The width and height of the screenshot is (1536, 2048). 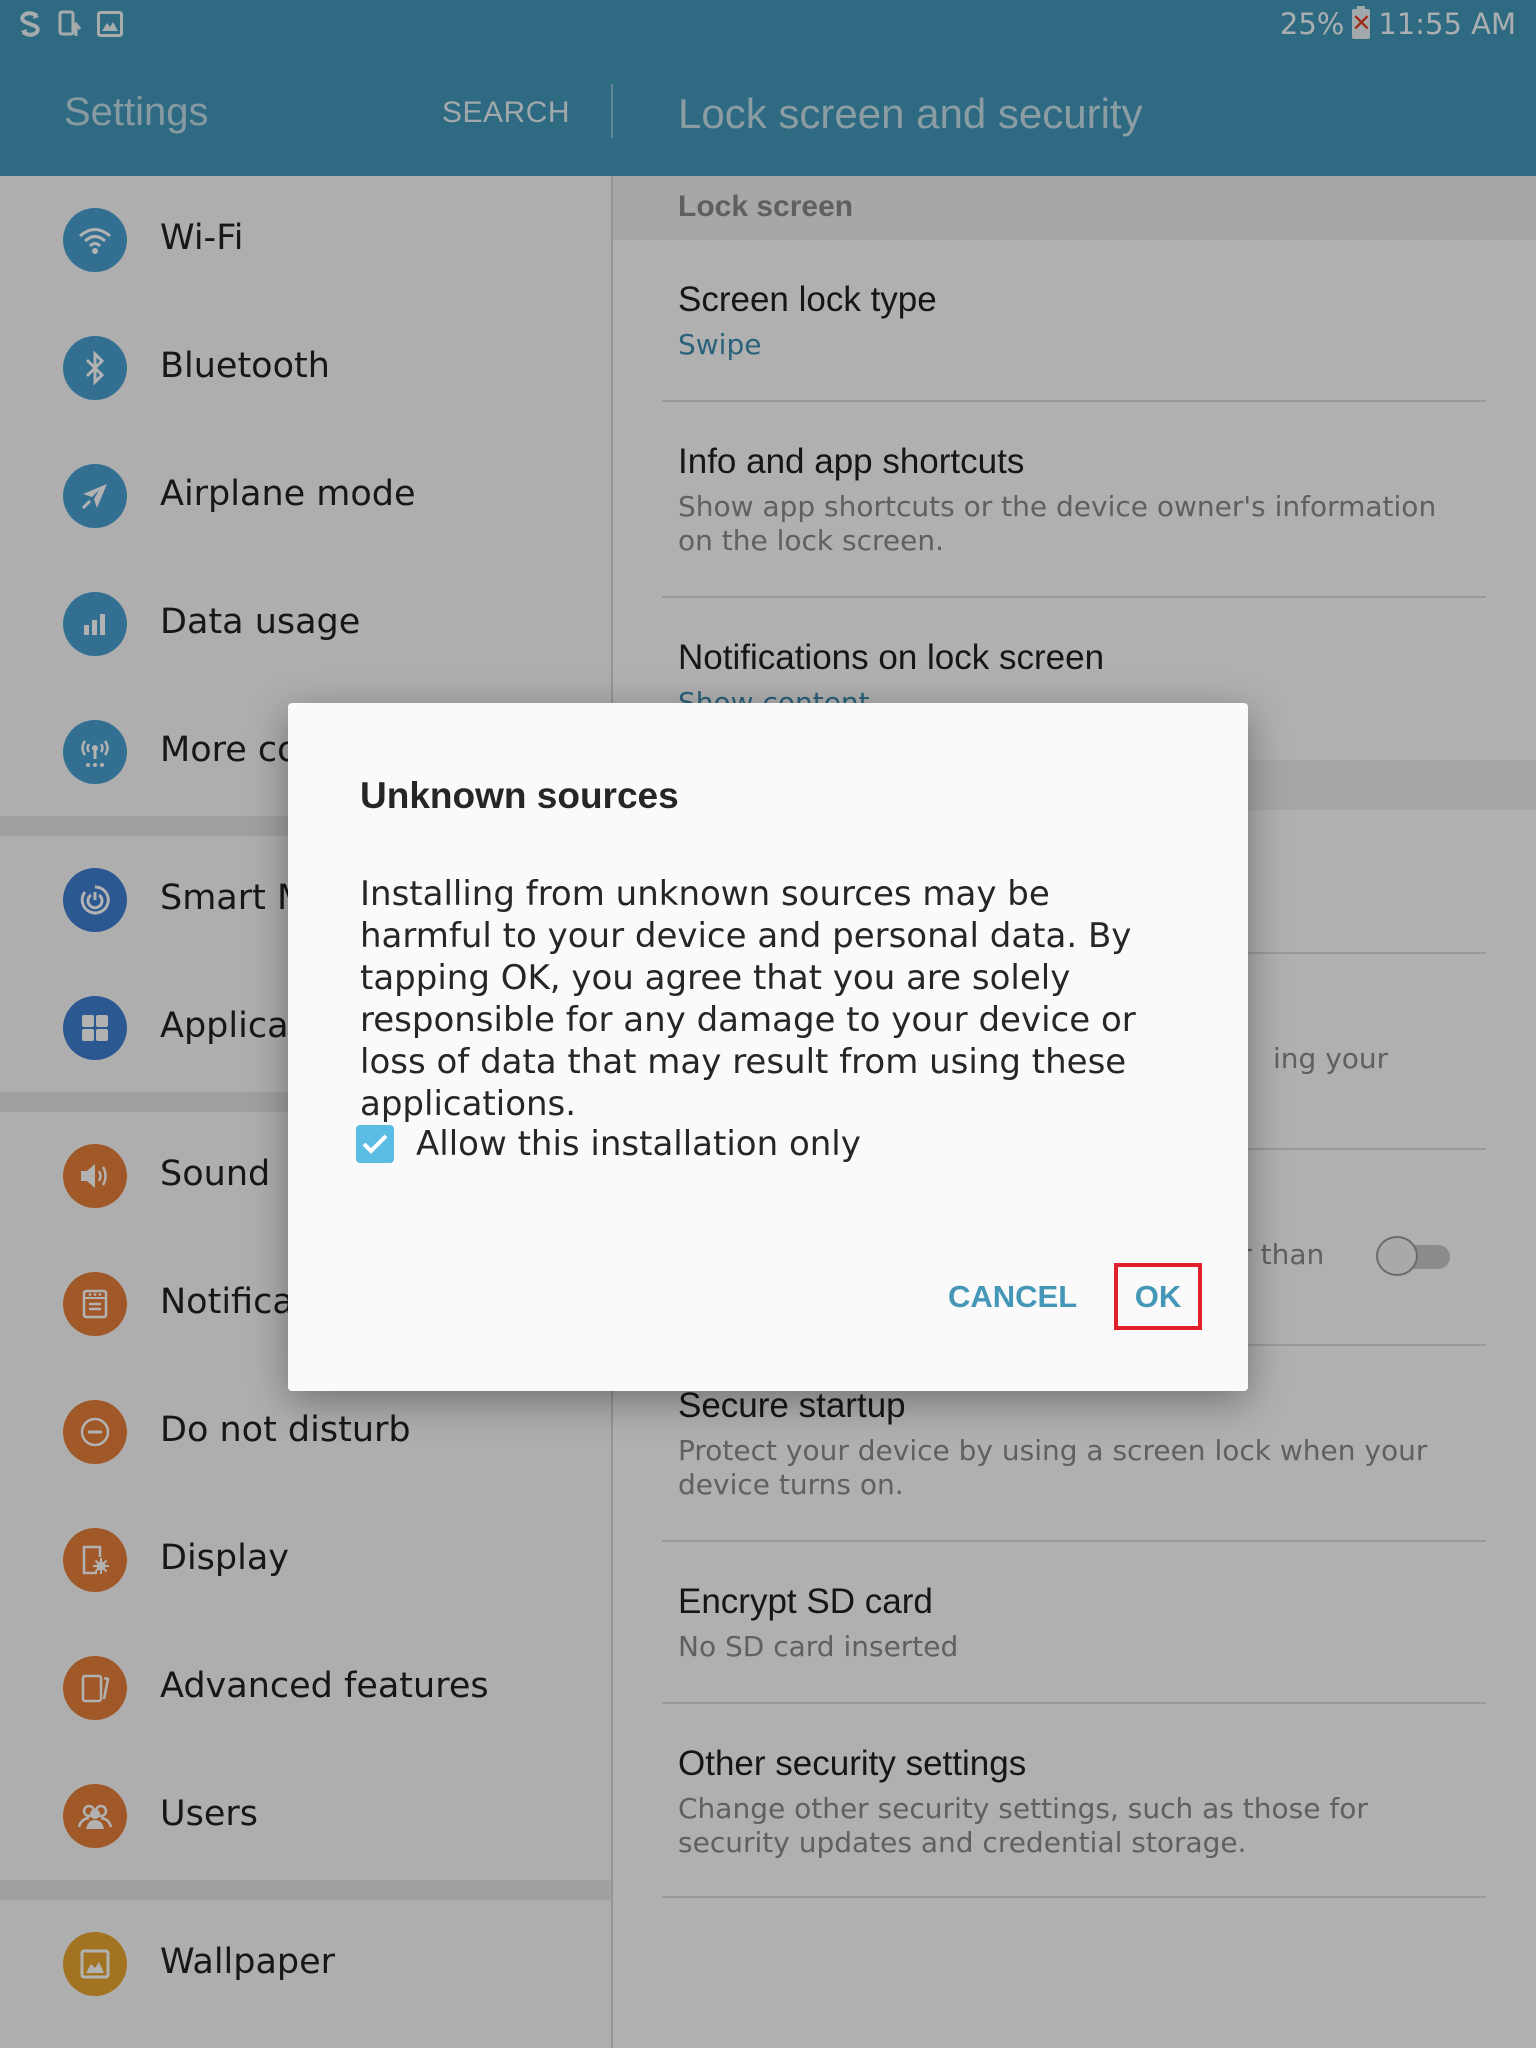 What do you see at coordinates (638, 1144) in the screenshot?
I see `checkbox-label: Allow this installation only` at bounding box center [638, 1144].